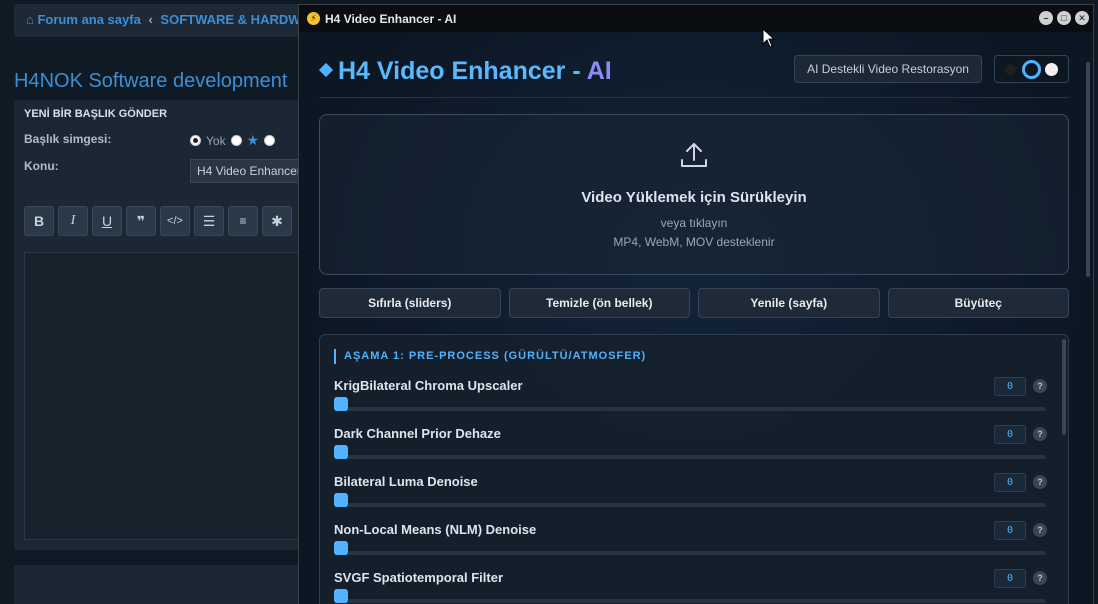  I want to click on icon-fire-radio, so click(270, 140).